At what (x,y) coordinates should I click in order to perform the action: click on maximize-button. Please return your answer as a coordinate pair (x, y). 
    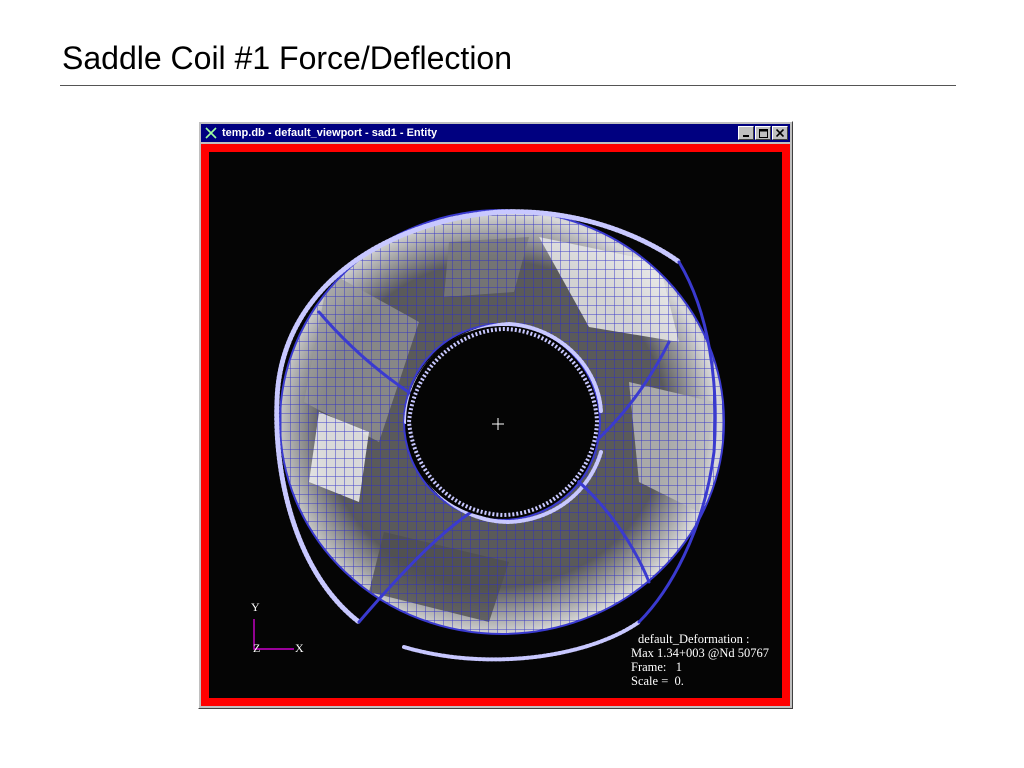
    Looking at the image, I should click on (763, 133).